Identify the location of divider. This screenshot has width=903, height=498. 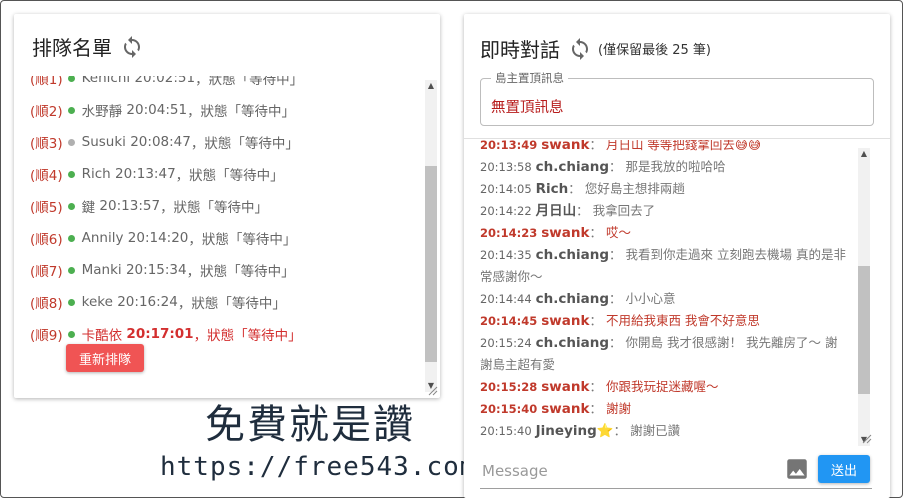
(677, 138).